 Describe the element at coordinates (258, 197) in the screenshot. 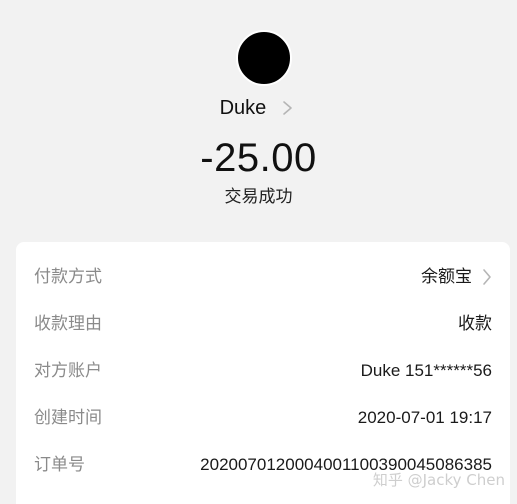

I see `transaction-status: 交易成功` at that location.